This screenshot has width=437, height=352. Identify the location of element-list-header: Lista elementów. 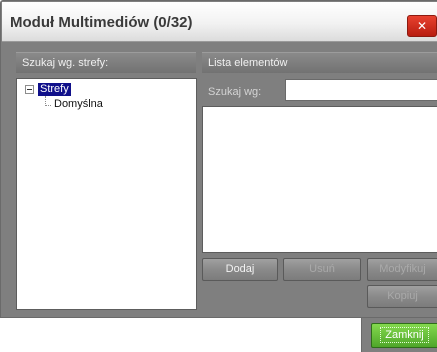
(319, 62).